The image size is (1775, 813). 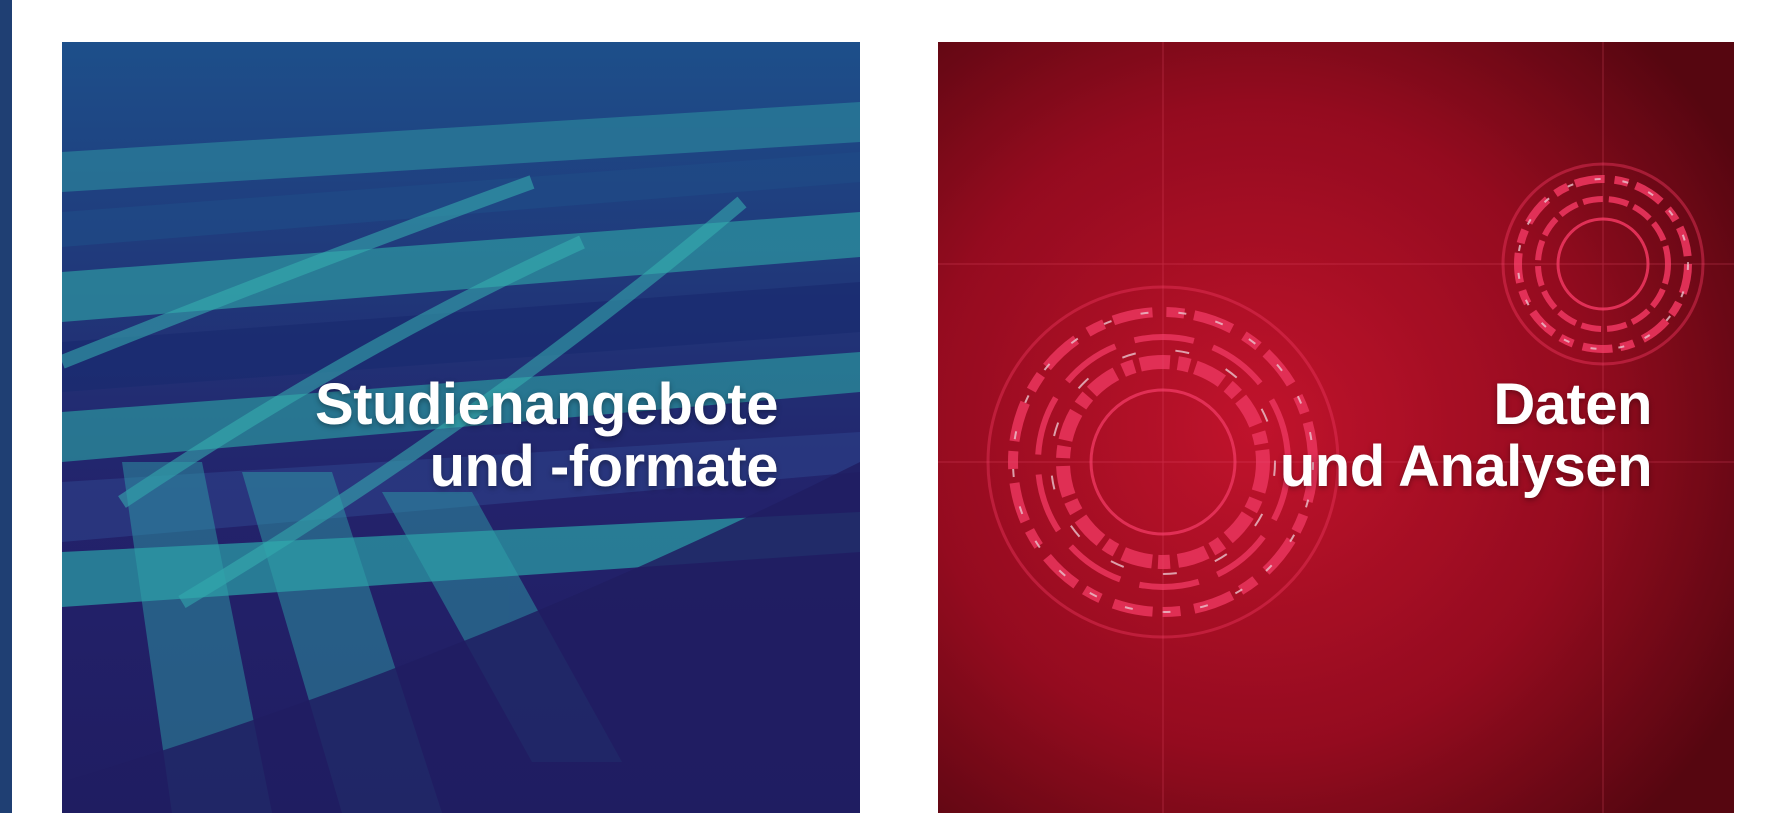 I want to click on tile-title-line1: Studienangebote, so click(x=546, y=404).